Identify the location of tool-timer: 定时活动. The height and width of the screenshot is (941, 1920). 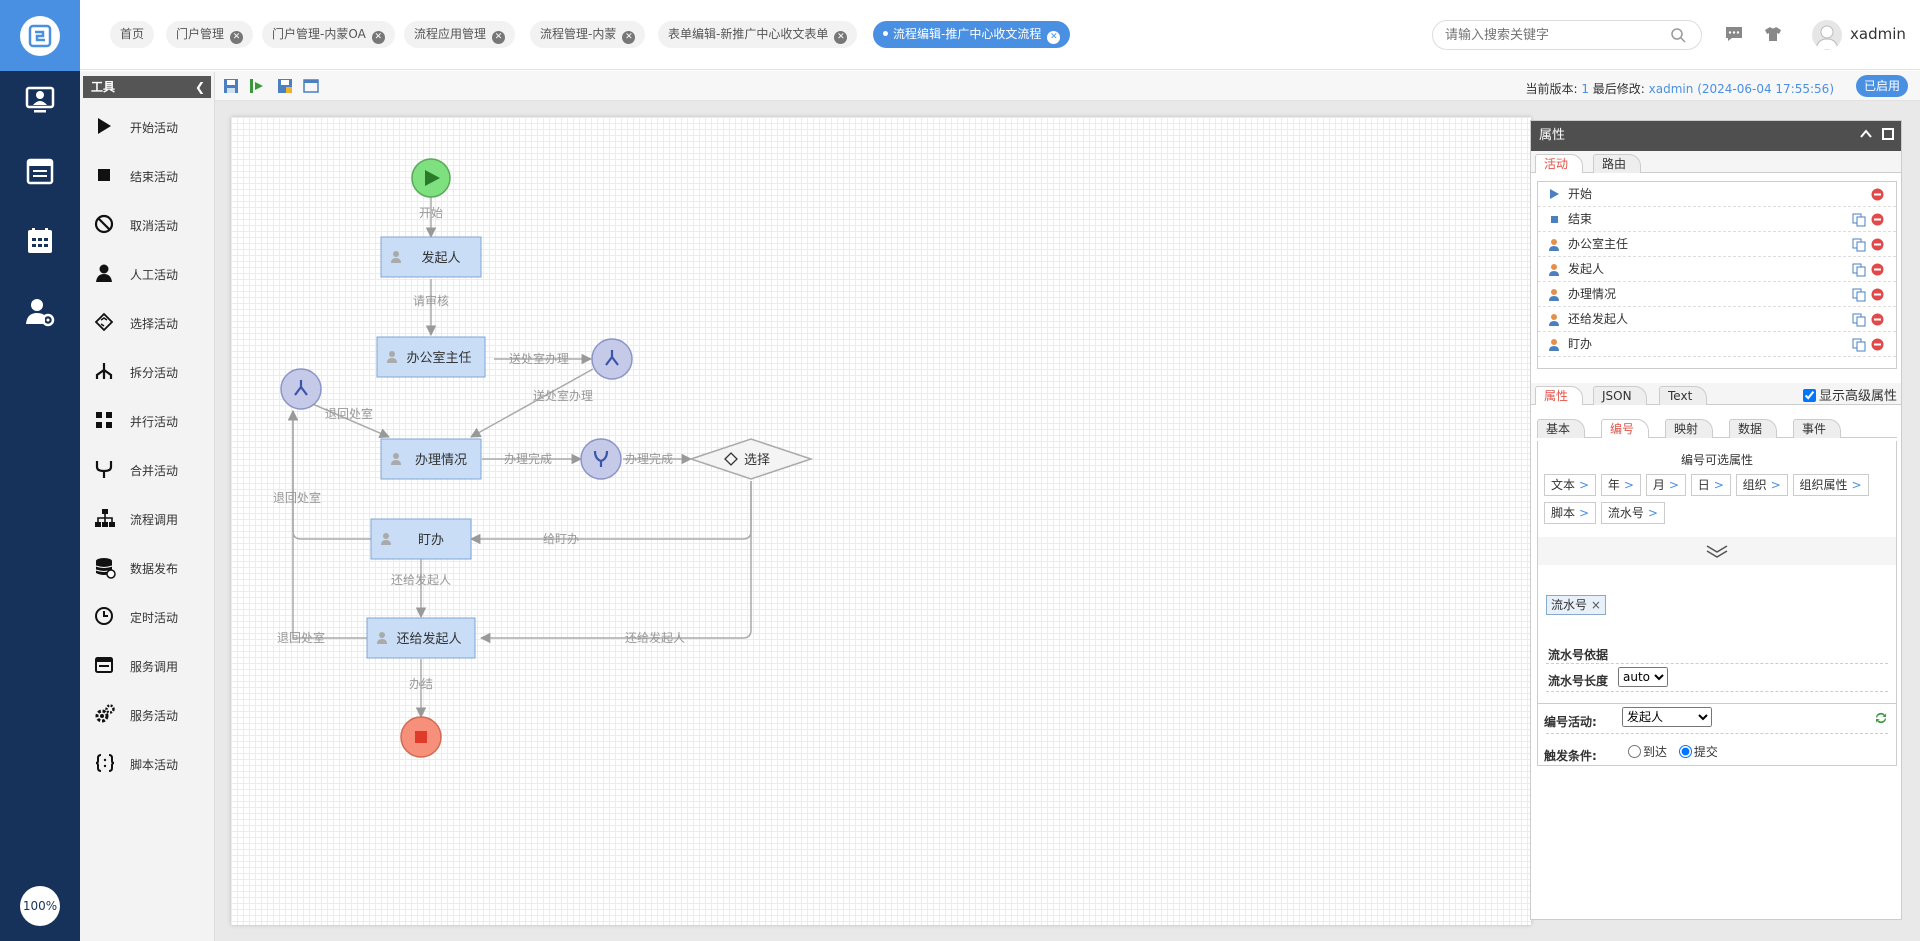
(147, 616).